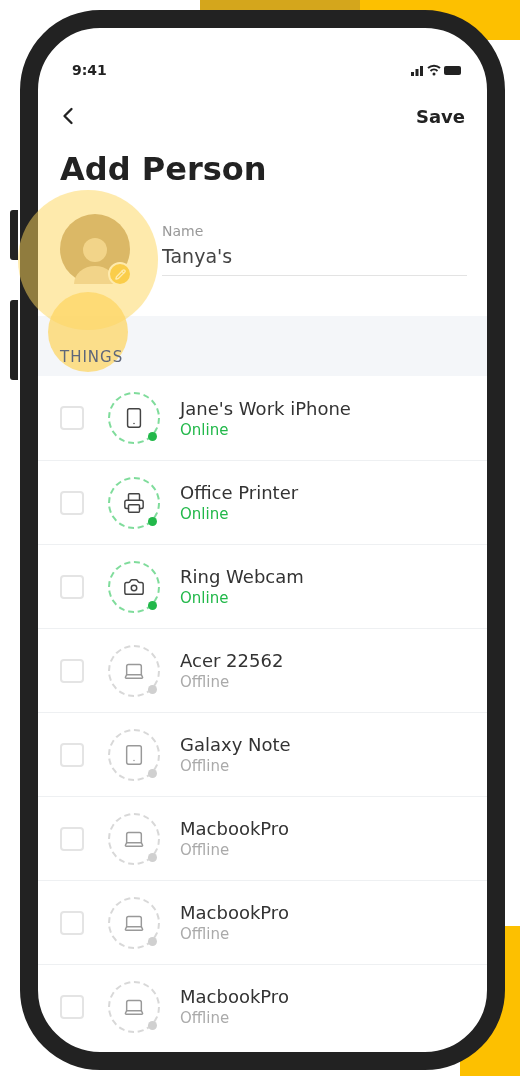 Image resolution: width=520 pixels, height=1076 pixels. Describe the element at coordinates (183, 230) in the screenshot. I see `field-label: Name` at that location.